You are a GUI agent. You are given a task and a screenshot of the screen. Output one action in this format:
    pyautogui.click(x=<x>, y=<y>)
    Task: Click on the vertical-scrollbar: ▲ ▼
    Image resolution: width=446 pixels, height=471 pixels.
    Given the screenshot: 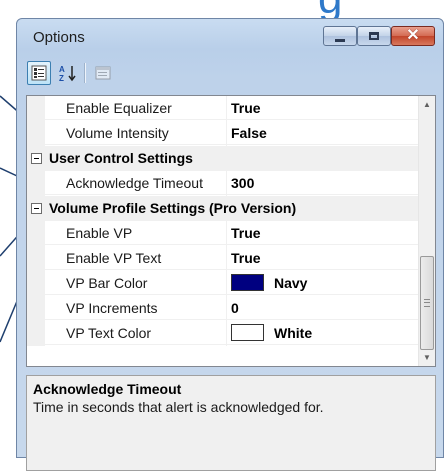 What is the action you would take?
    pyautogui.click(x=426, y=231)
    